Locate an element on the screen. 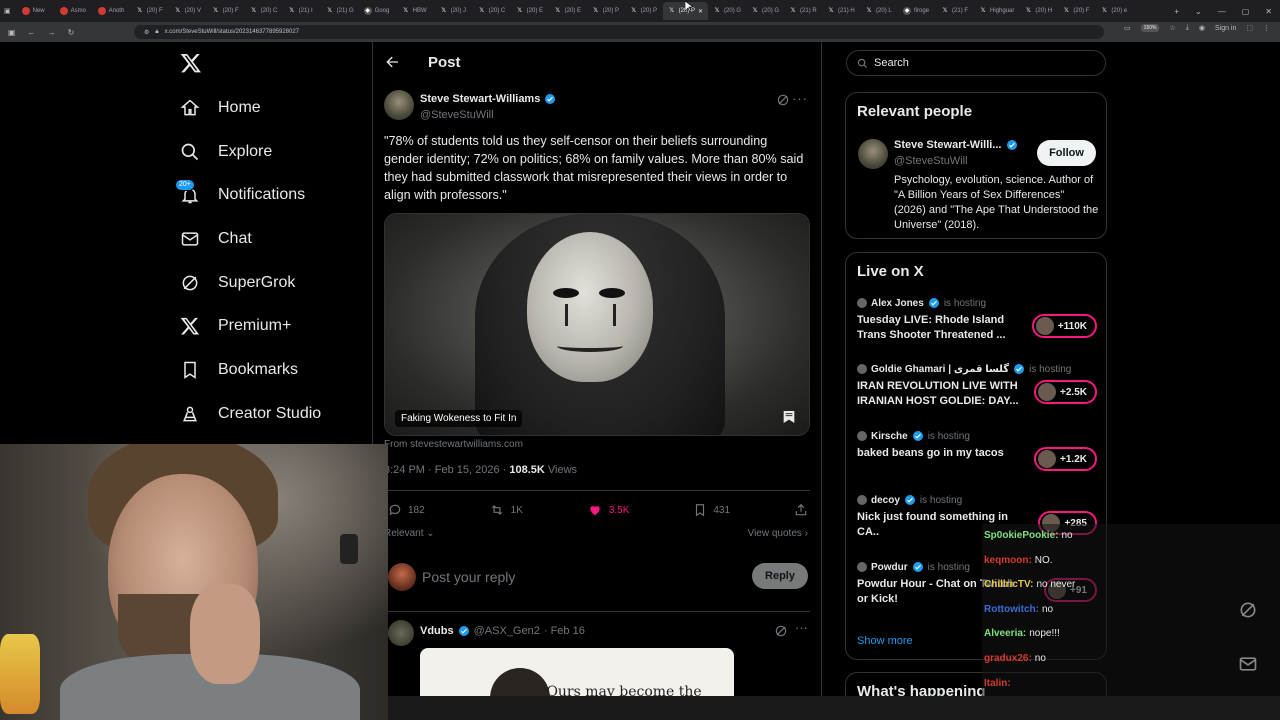 The width and height of the screenshot is (1280, 720). post-media: Faking Wokeness to Fit In is located at coordinates (597, 324).